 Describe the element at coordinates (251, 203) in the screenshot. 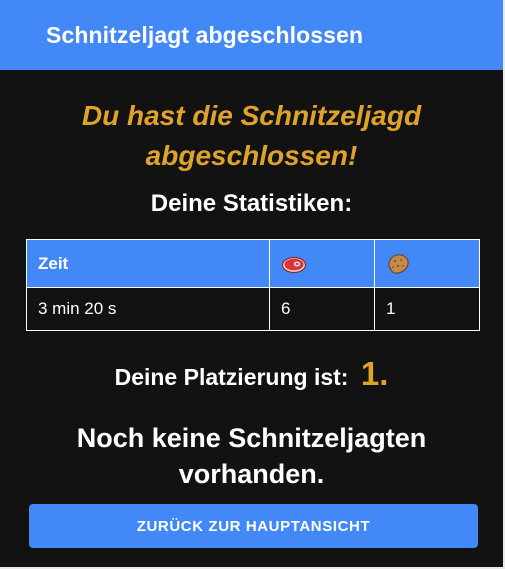

I see `stats-title: Deine Statistiken:` at that location.